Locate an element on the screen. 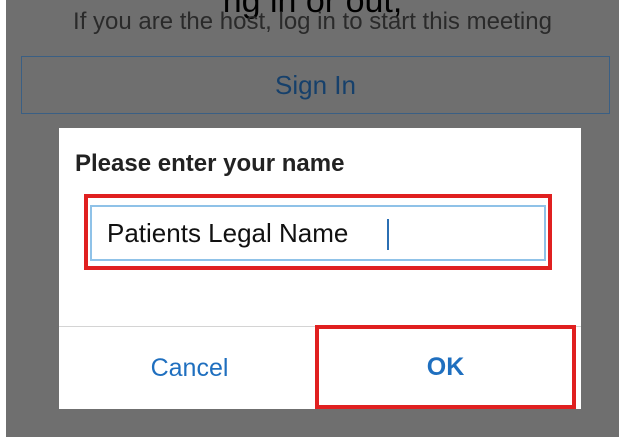 This screenshot has height=437, width=619. text-caret is located at coordinates (388, 234).